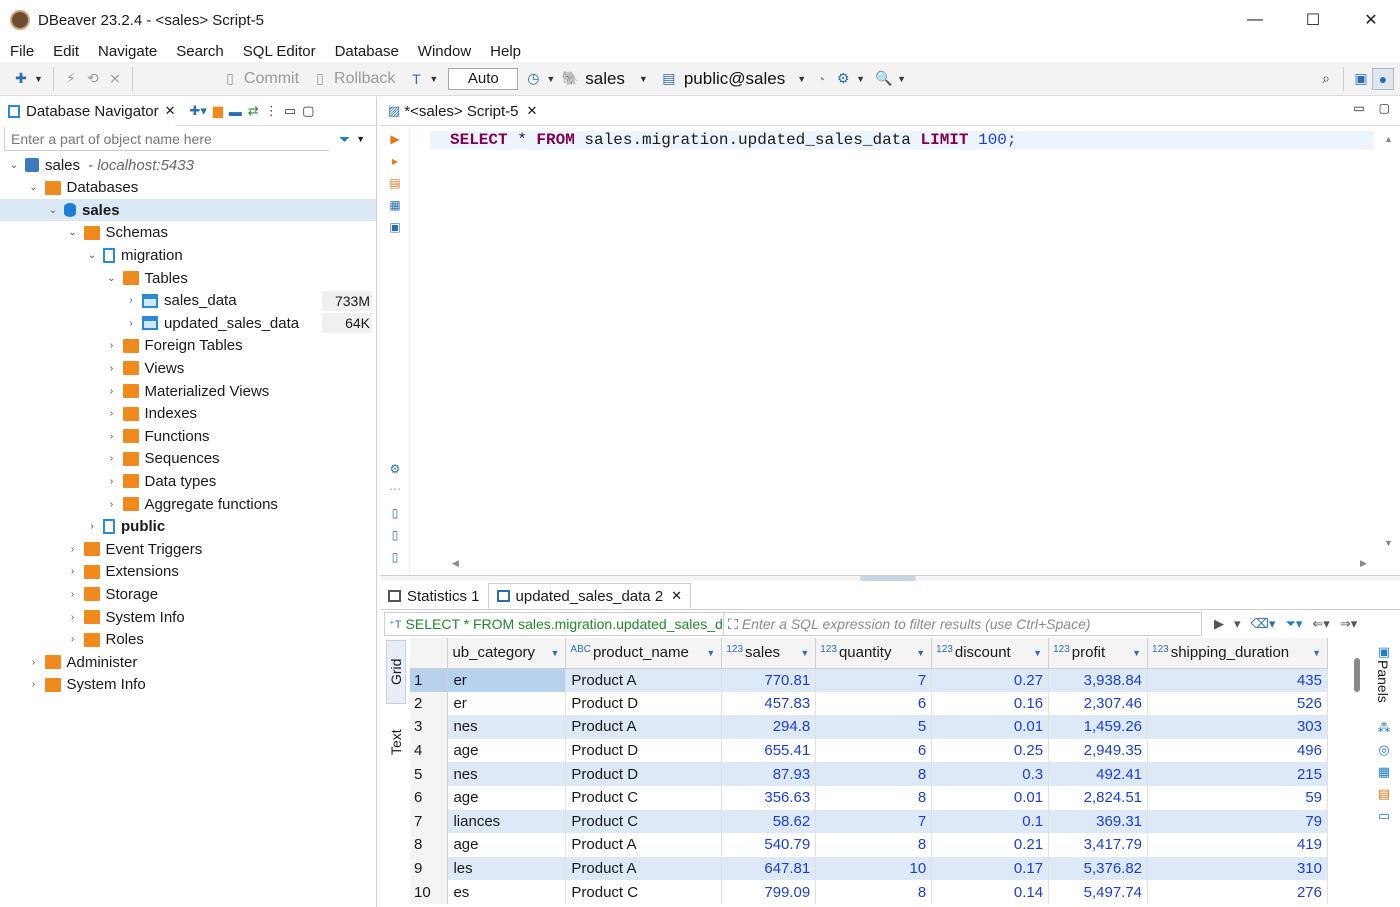  What do you see at coordinates (188, 436) in the screenshot?
I see `tree-item: › Functions` at bounding box center [188, 436].